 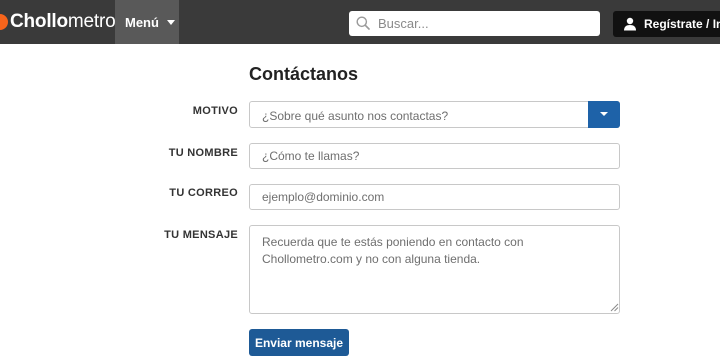 What do you see at coordinates (682, 24) in the screenshot?
I see `register-label: Regístrate / Inic` at bounding box center [682, 24].